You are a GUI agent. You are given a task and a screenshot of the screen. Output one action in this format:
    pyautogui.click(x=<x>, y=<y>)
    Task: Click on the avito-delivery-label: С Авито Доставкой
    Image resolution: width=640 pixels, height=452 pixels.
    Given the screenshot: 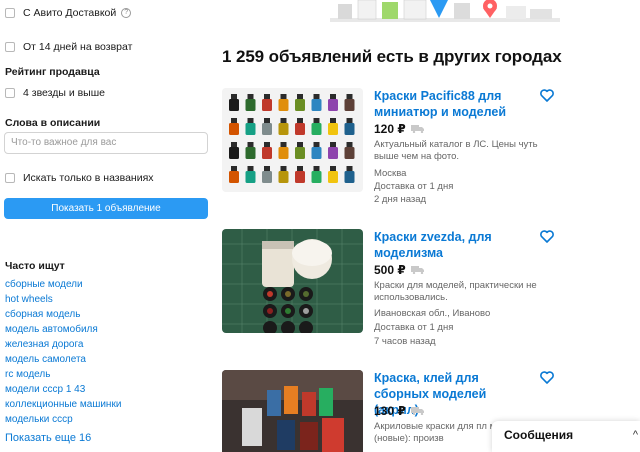 What is the action you would take?
    pyautogui.click(x=70, y=13)
    